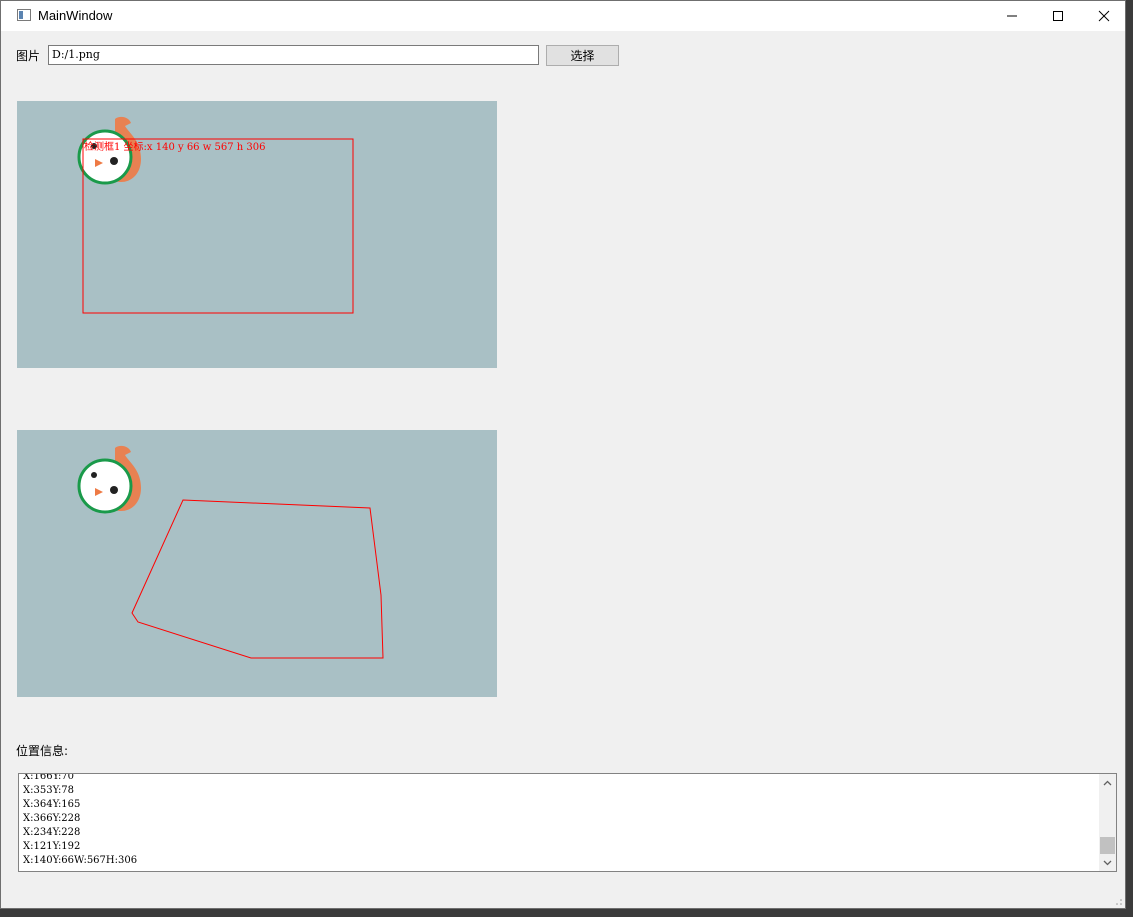  I want to click on minimize-icon, so click(1012, 16).